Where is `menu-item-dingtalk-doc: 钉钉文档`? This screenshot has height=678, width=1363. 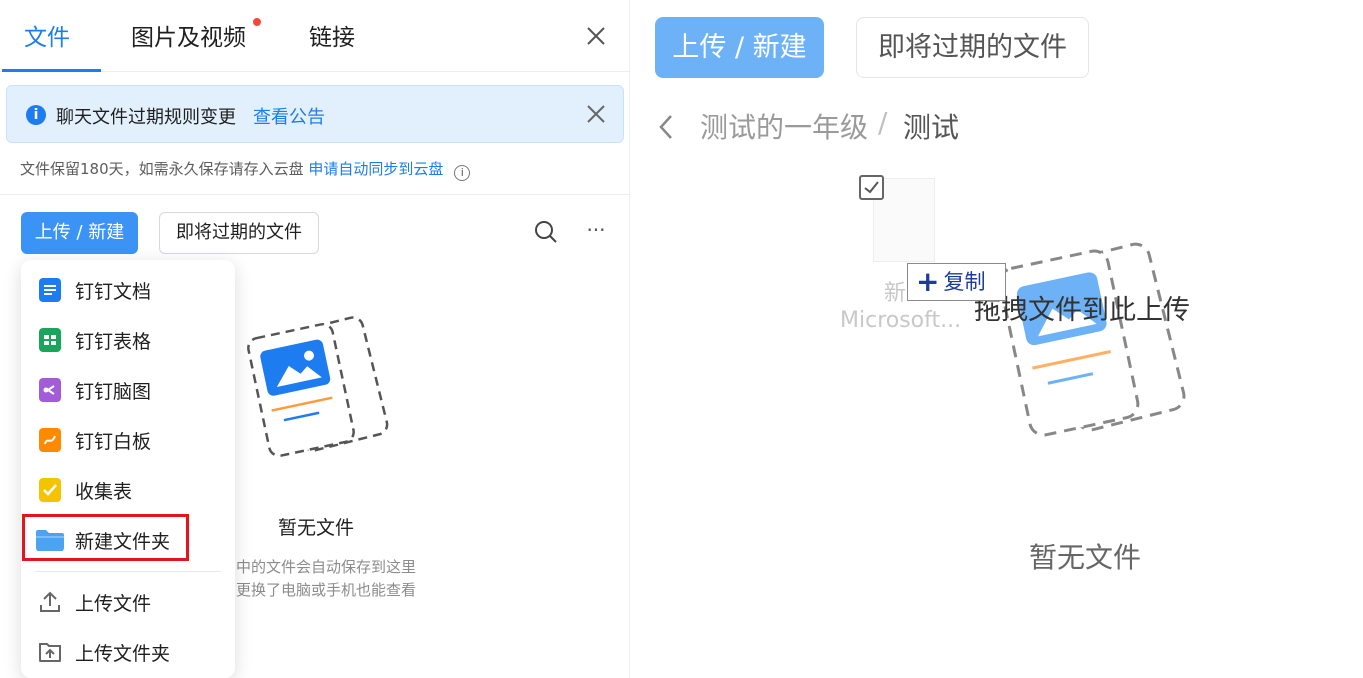
menu-item-dingtalk-doc: 钉钉文档 is located at coordinates (128, 290).